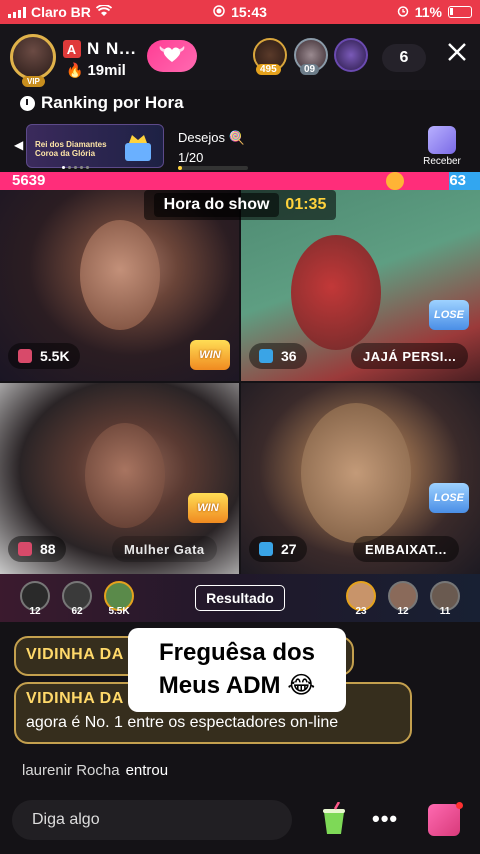 This screenshot has width=480, height=854. What do you see at coordinates (77, 611) in the screenshot?
I see `left-contributor-2-score: 62` at bounding box center [77, 611].